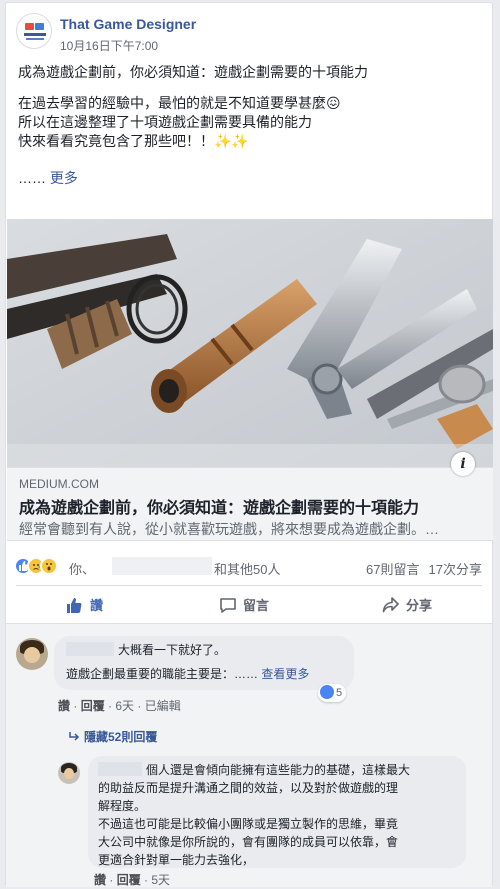  I want to click on comment-count: 67則留言, so click(392, 568).